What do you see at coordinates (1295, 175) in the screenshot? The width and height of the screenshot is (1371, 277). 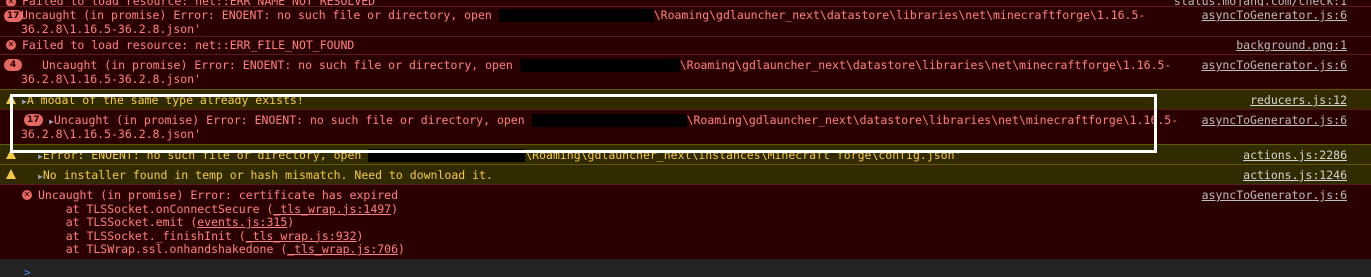 I see `source-link: actions.js:1246` at bounding box center [1295, 175].